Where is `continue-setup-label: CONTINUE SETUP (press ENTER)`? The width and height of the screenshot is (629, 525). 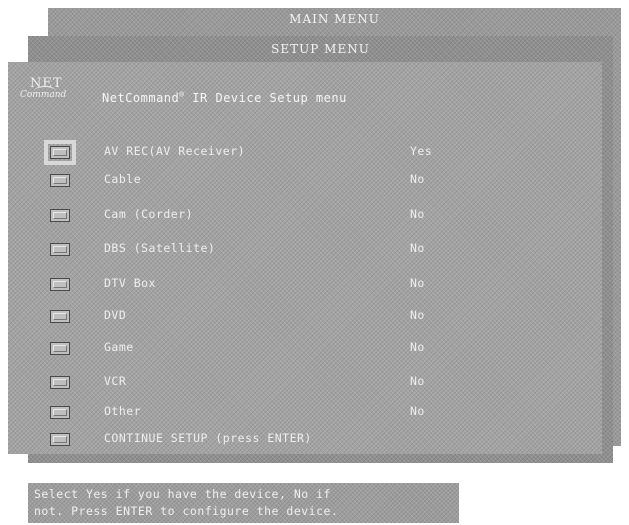
continue-setup-label: CONTINUE SETUP (press ENTER) is located at coordinates (208, 438).